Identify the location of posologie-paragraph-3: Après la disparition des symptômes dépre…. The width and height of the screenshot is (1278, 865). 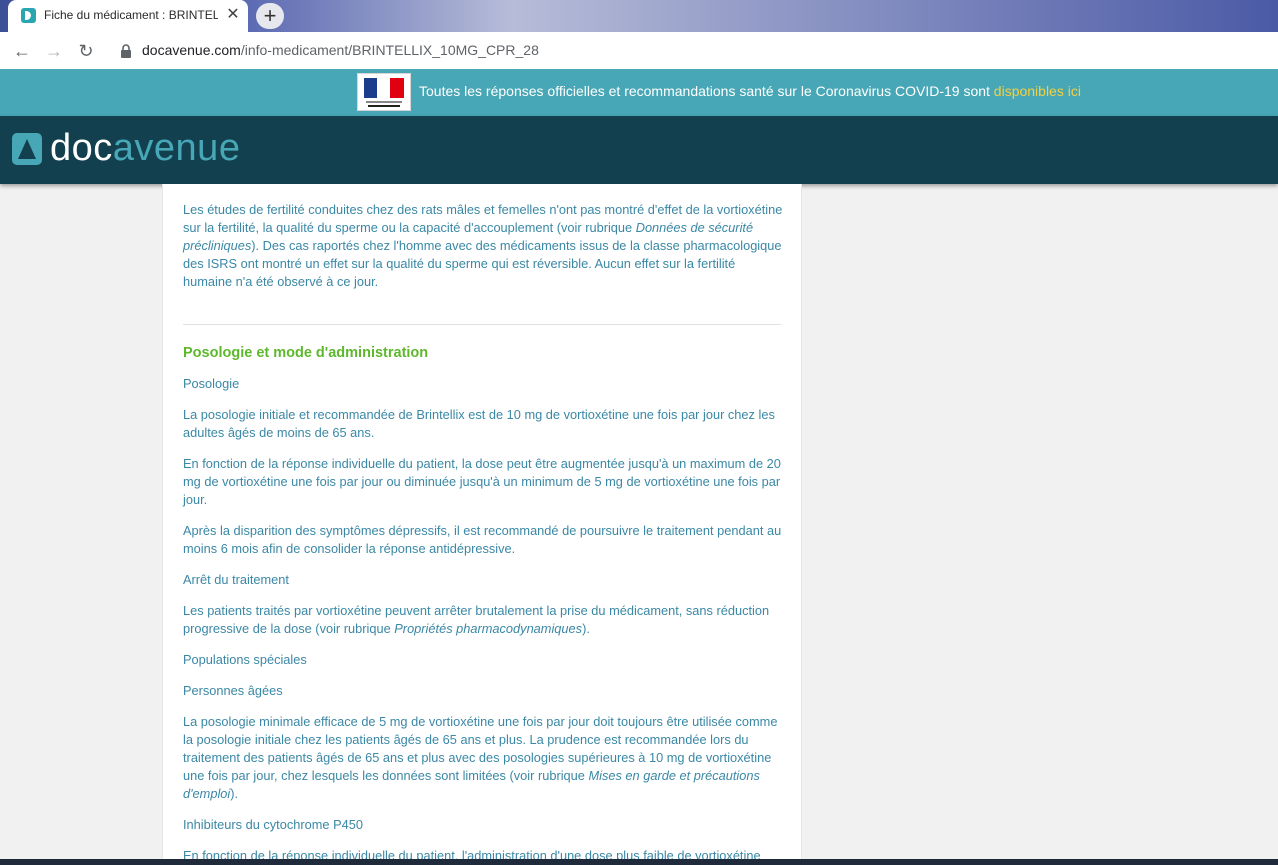
(482, 539).